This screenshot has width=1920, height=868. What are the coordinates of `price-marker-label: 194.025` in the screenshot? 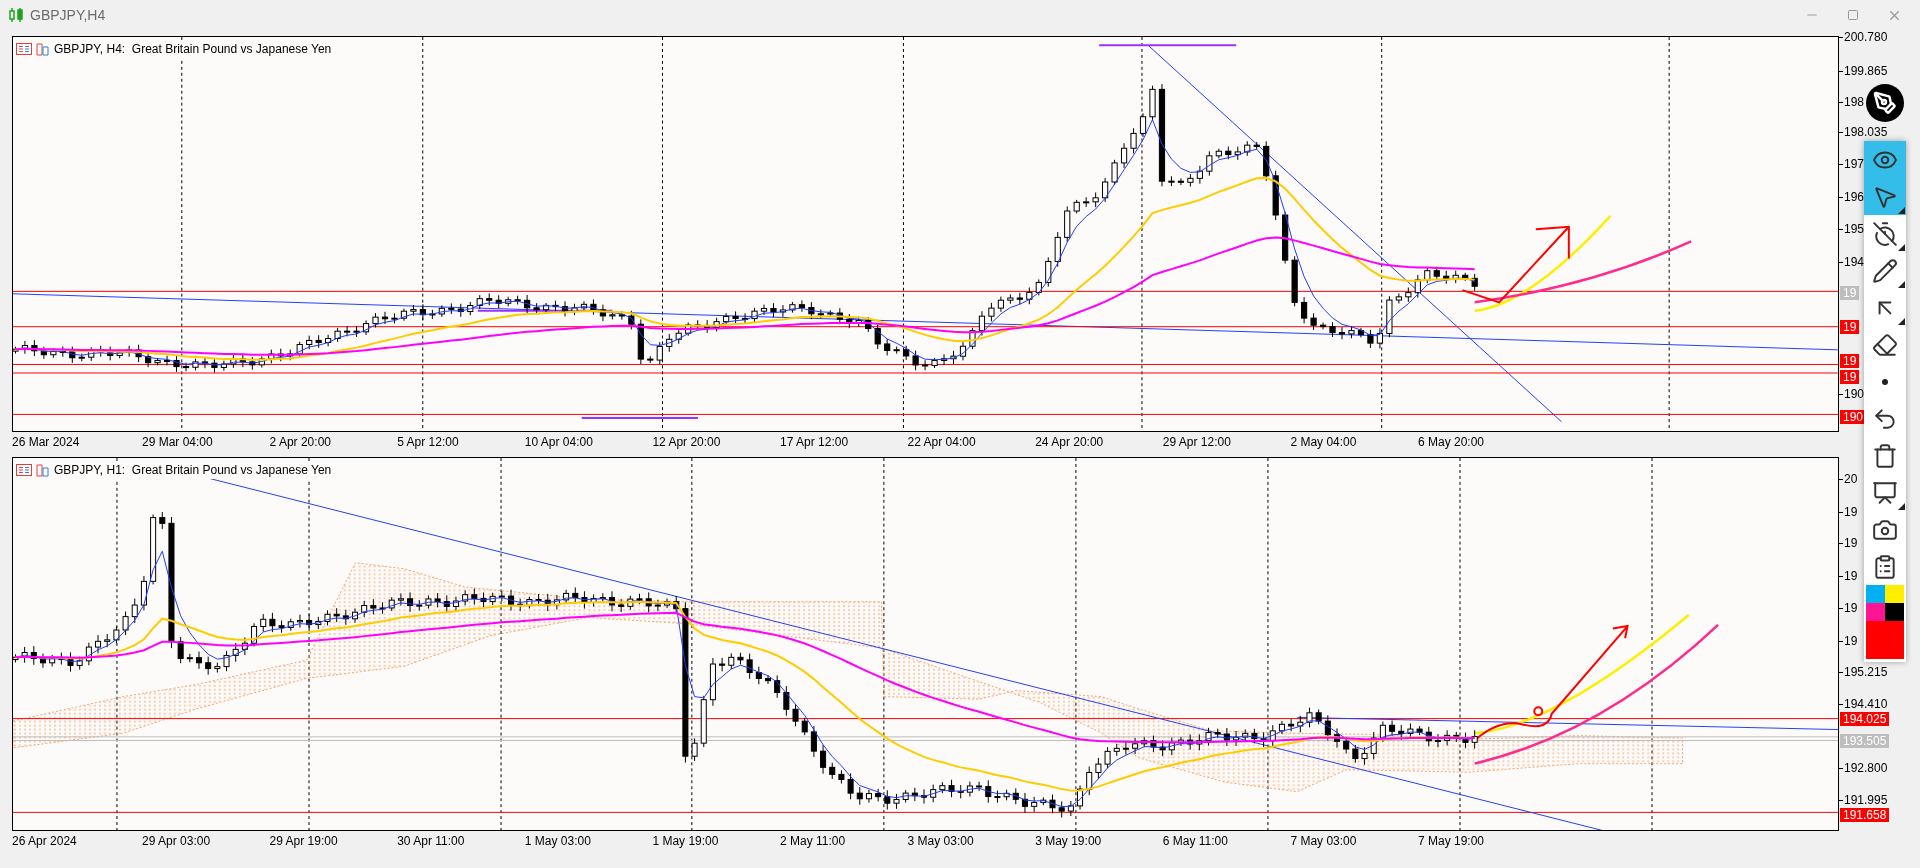 It's located at (1865, 719).